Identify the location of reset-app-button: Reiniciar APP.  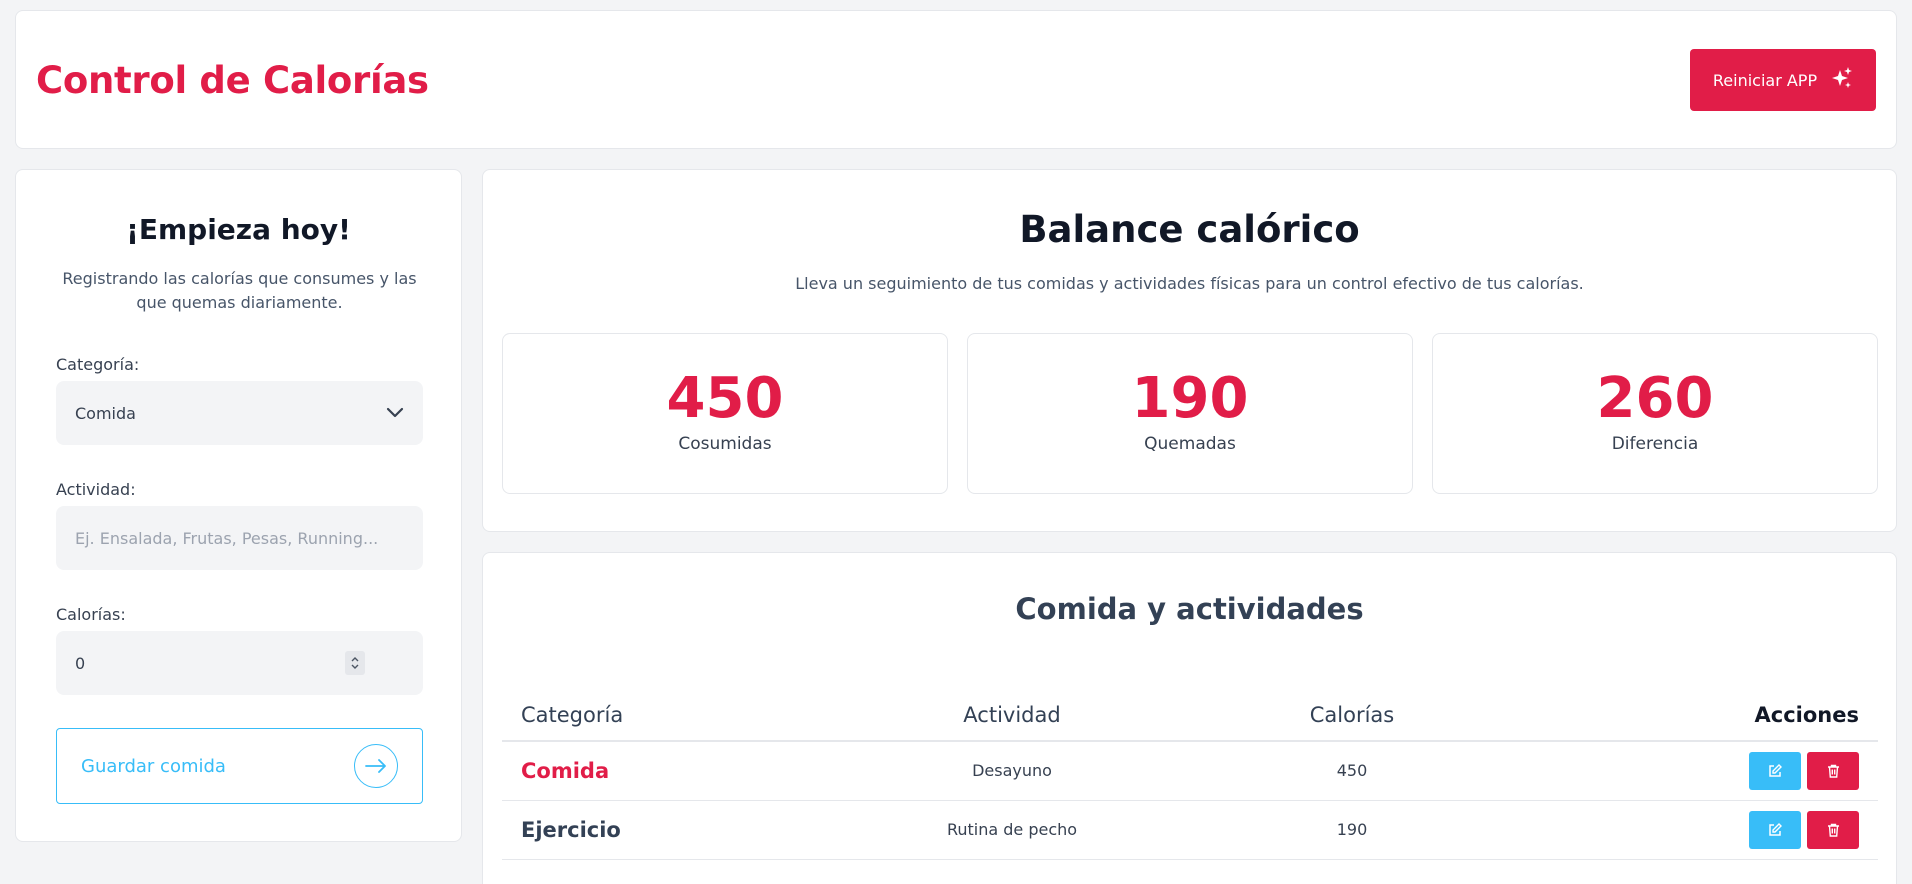
(1783, 80).